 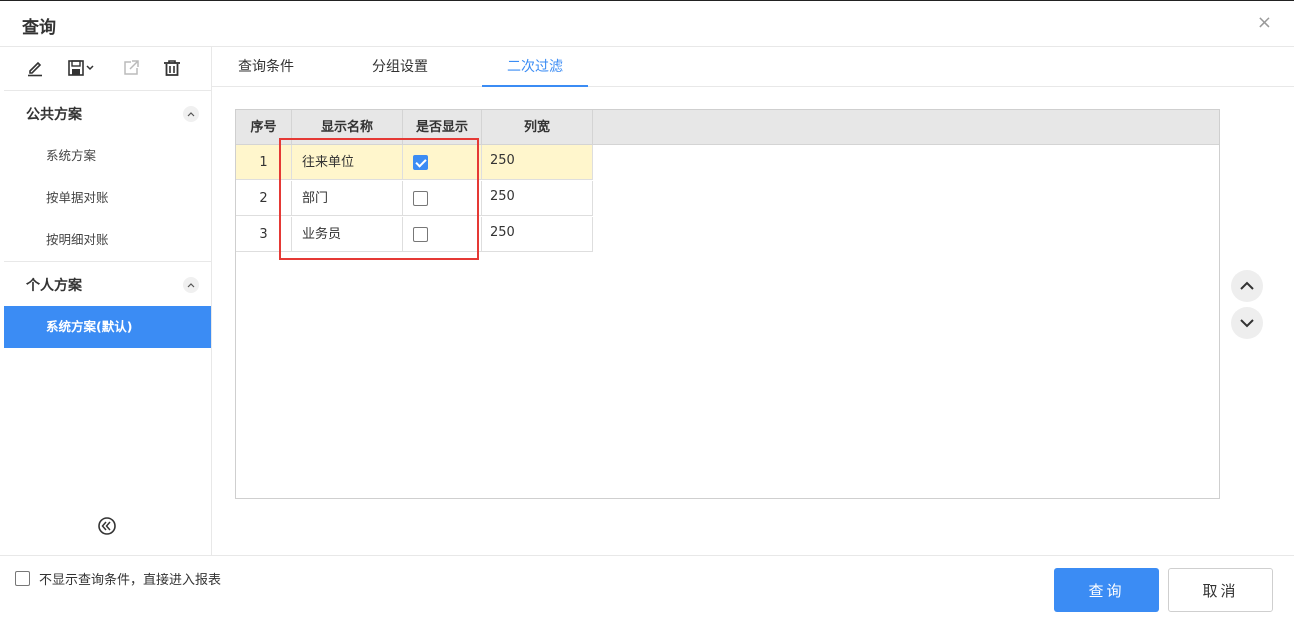 I want to click on skip-conditions-checkbox, so click(x=22, y=578).